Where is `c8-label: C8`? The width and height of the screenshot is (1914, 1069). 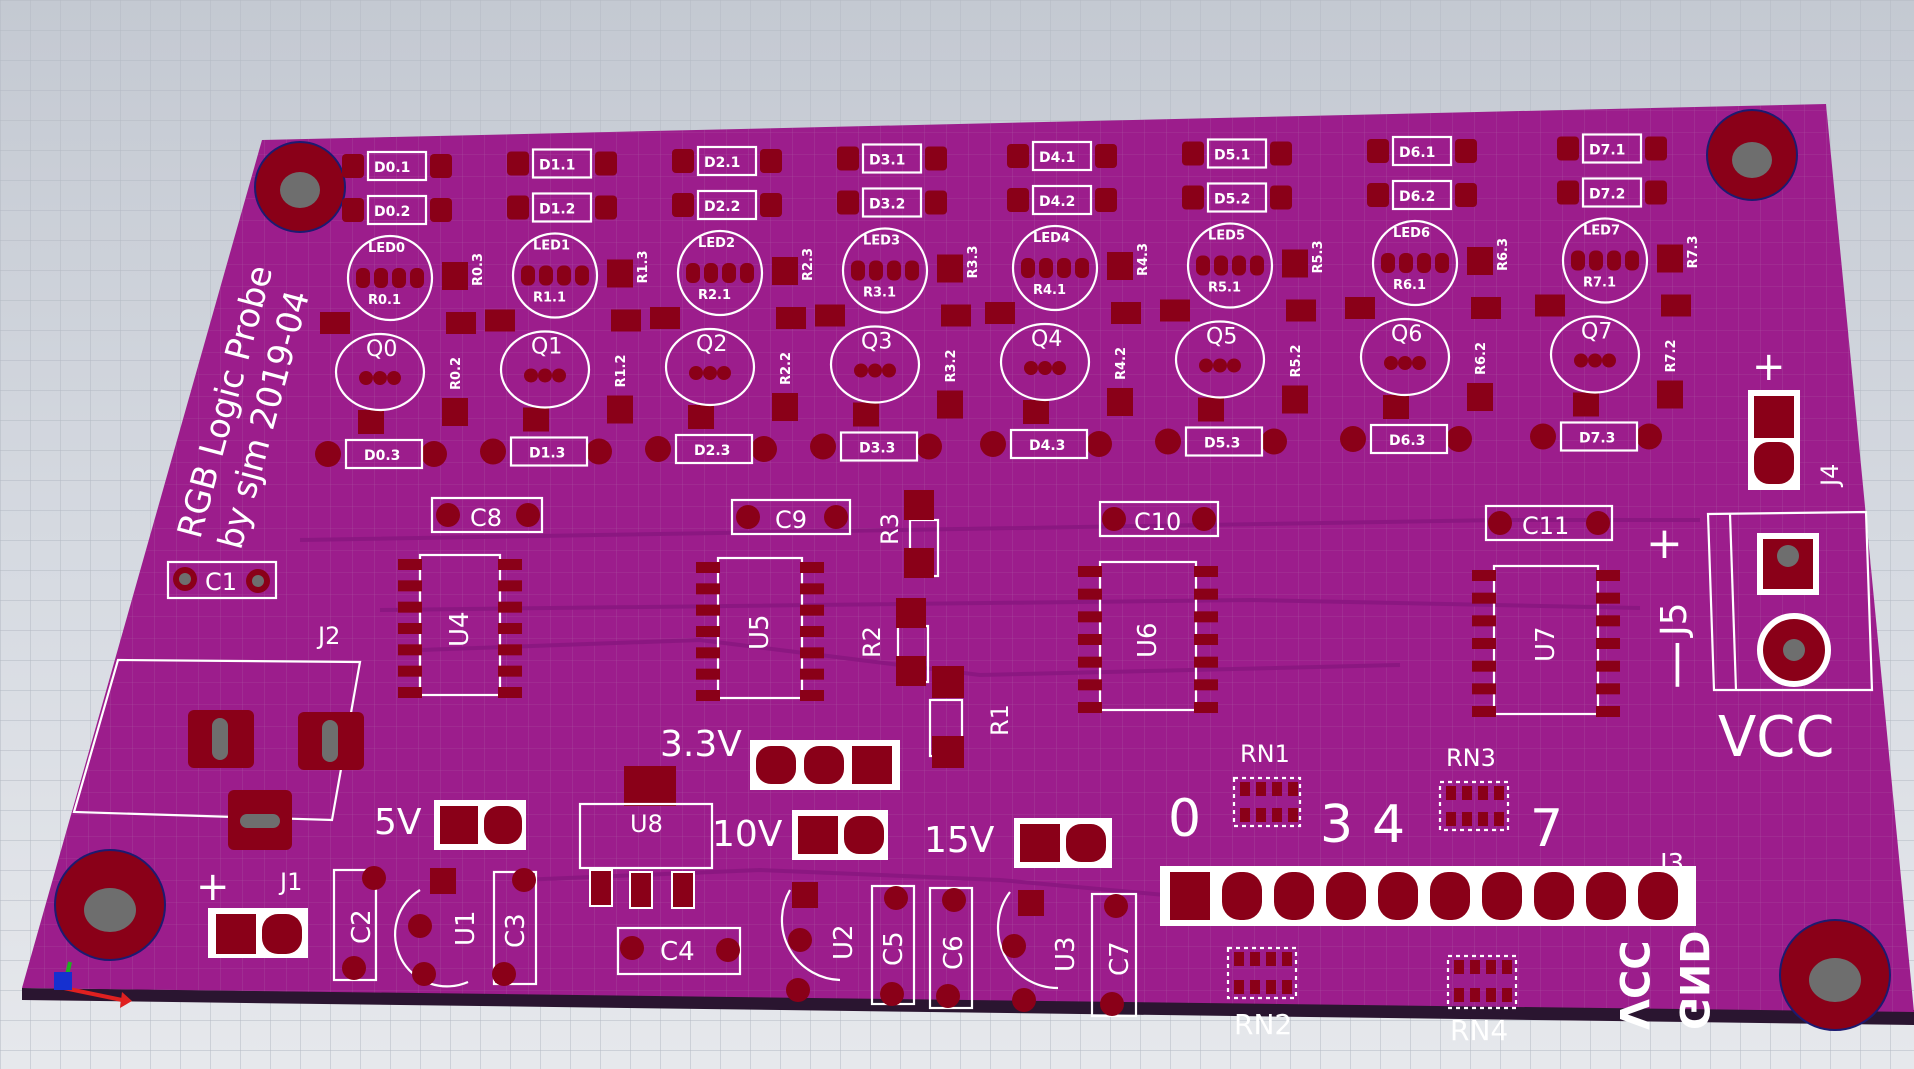
c8-label: C8 is located at coordinates (486, 518).